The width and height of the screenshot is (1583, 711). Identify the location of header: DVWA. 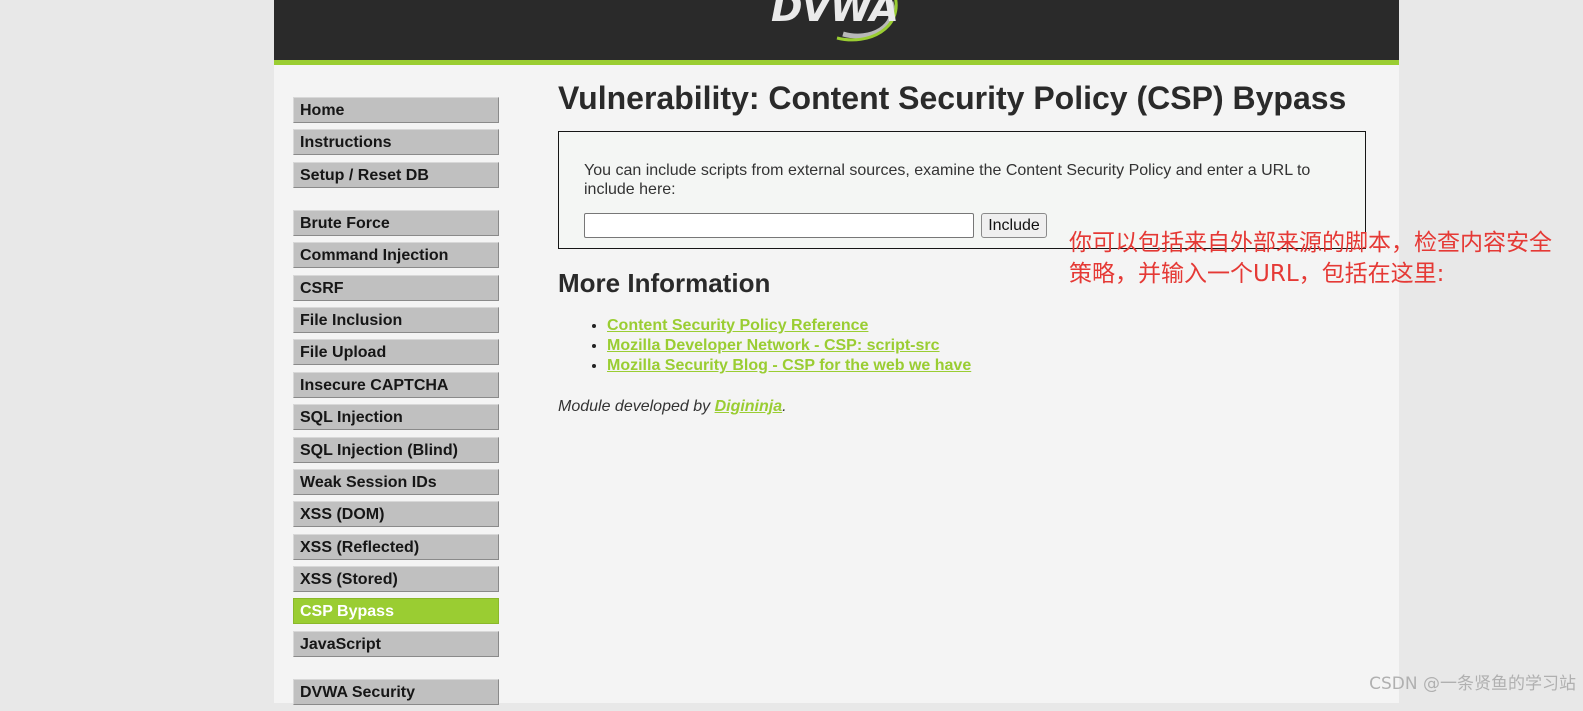
(836, 30).